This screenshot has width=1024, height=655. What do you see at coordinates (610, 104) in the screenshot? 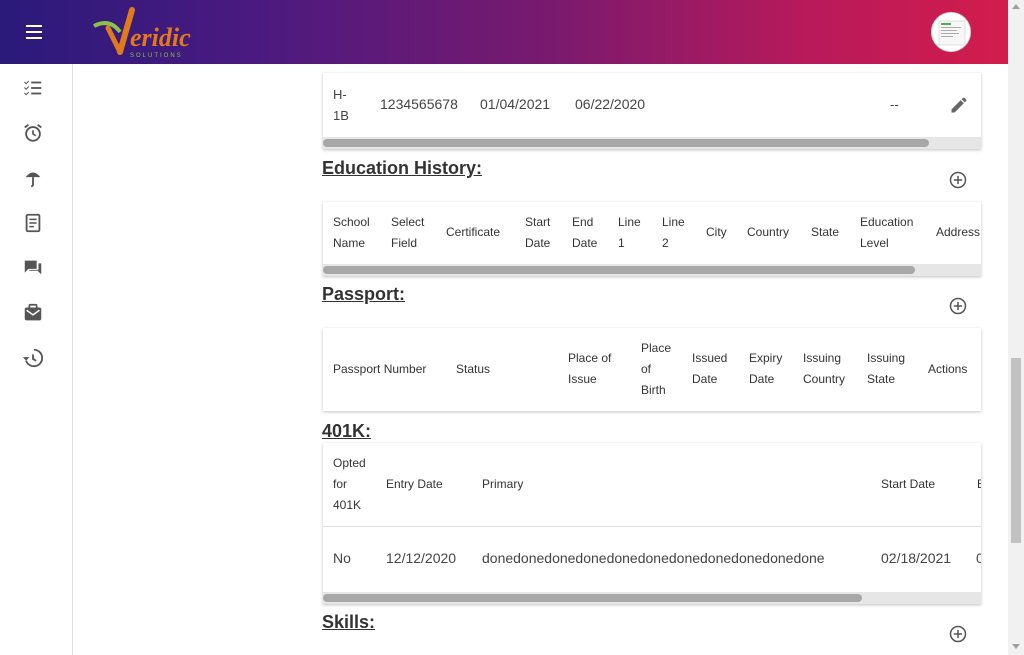
I see `visa-date-cell: 06/22/2020` at bounding box center [610, 104].